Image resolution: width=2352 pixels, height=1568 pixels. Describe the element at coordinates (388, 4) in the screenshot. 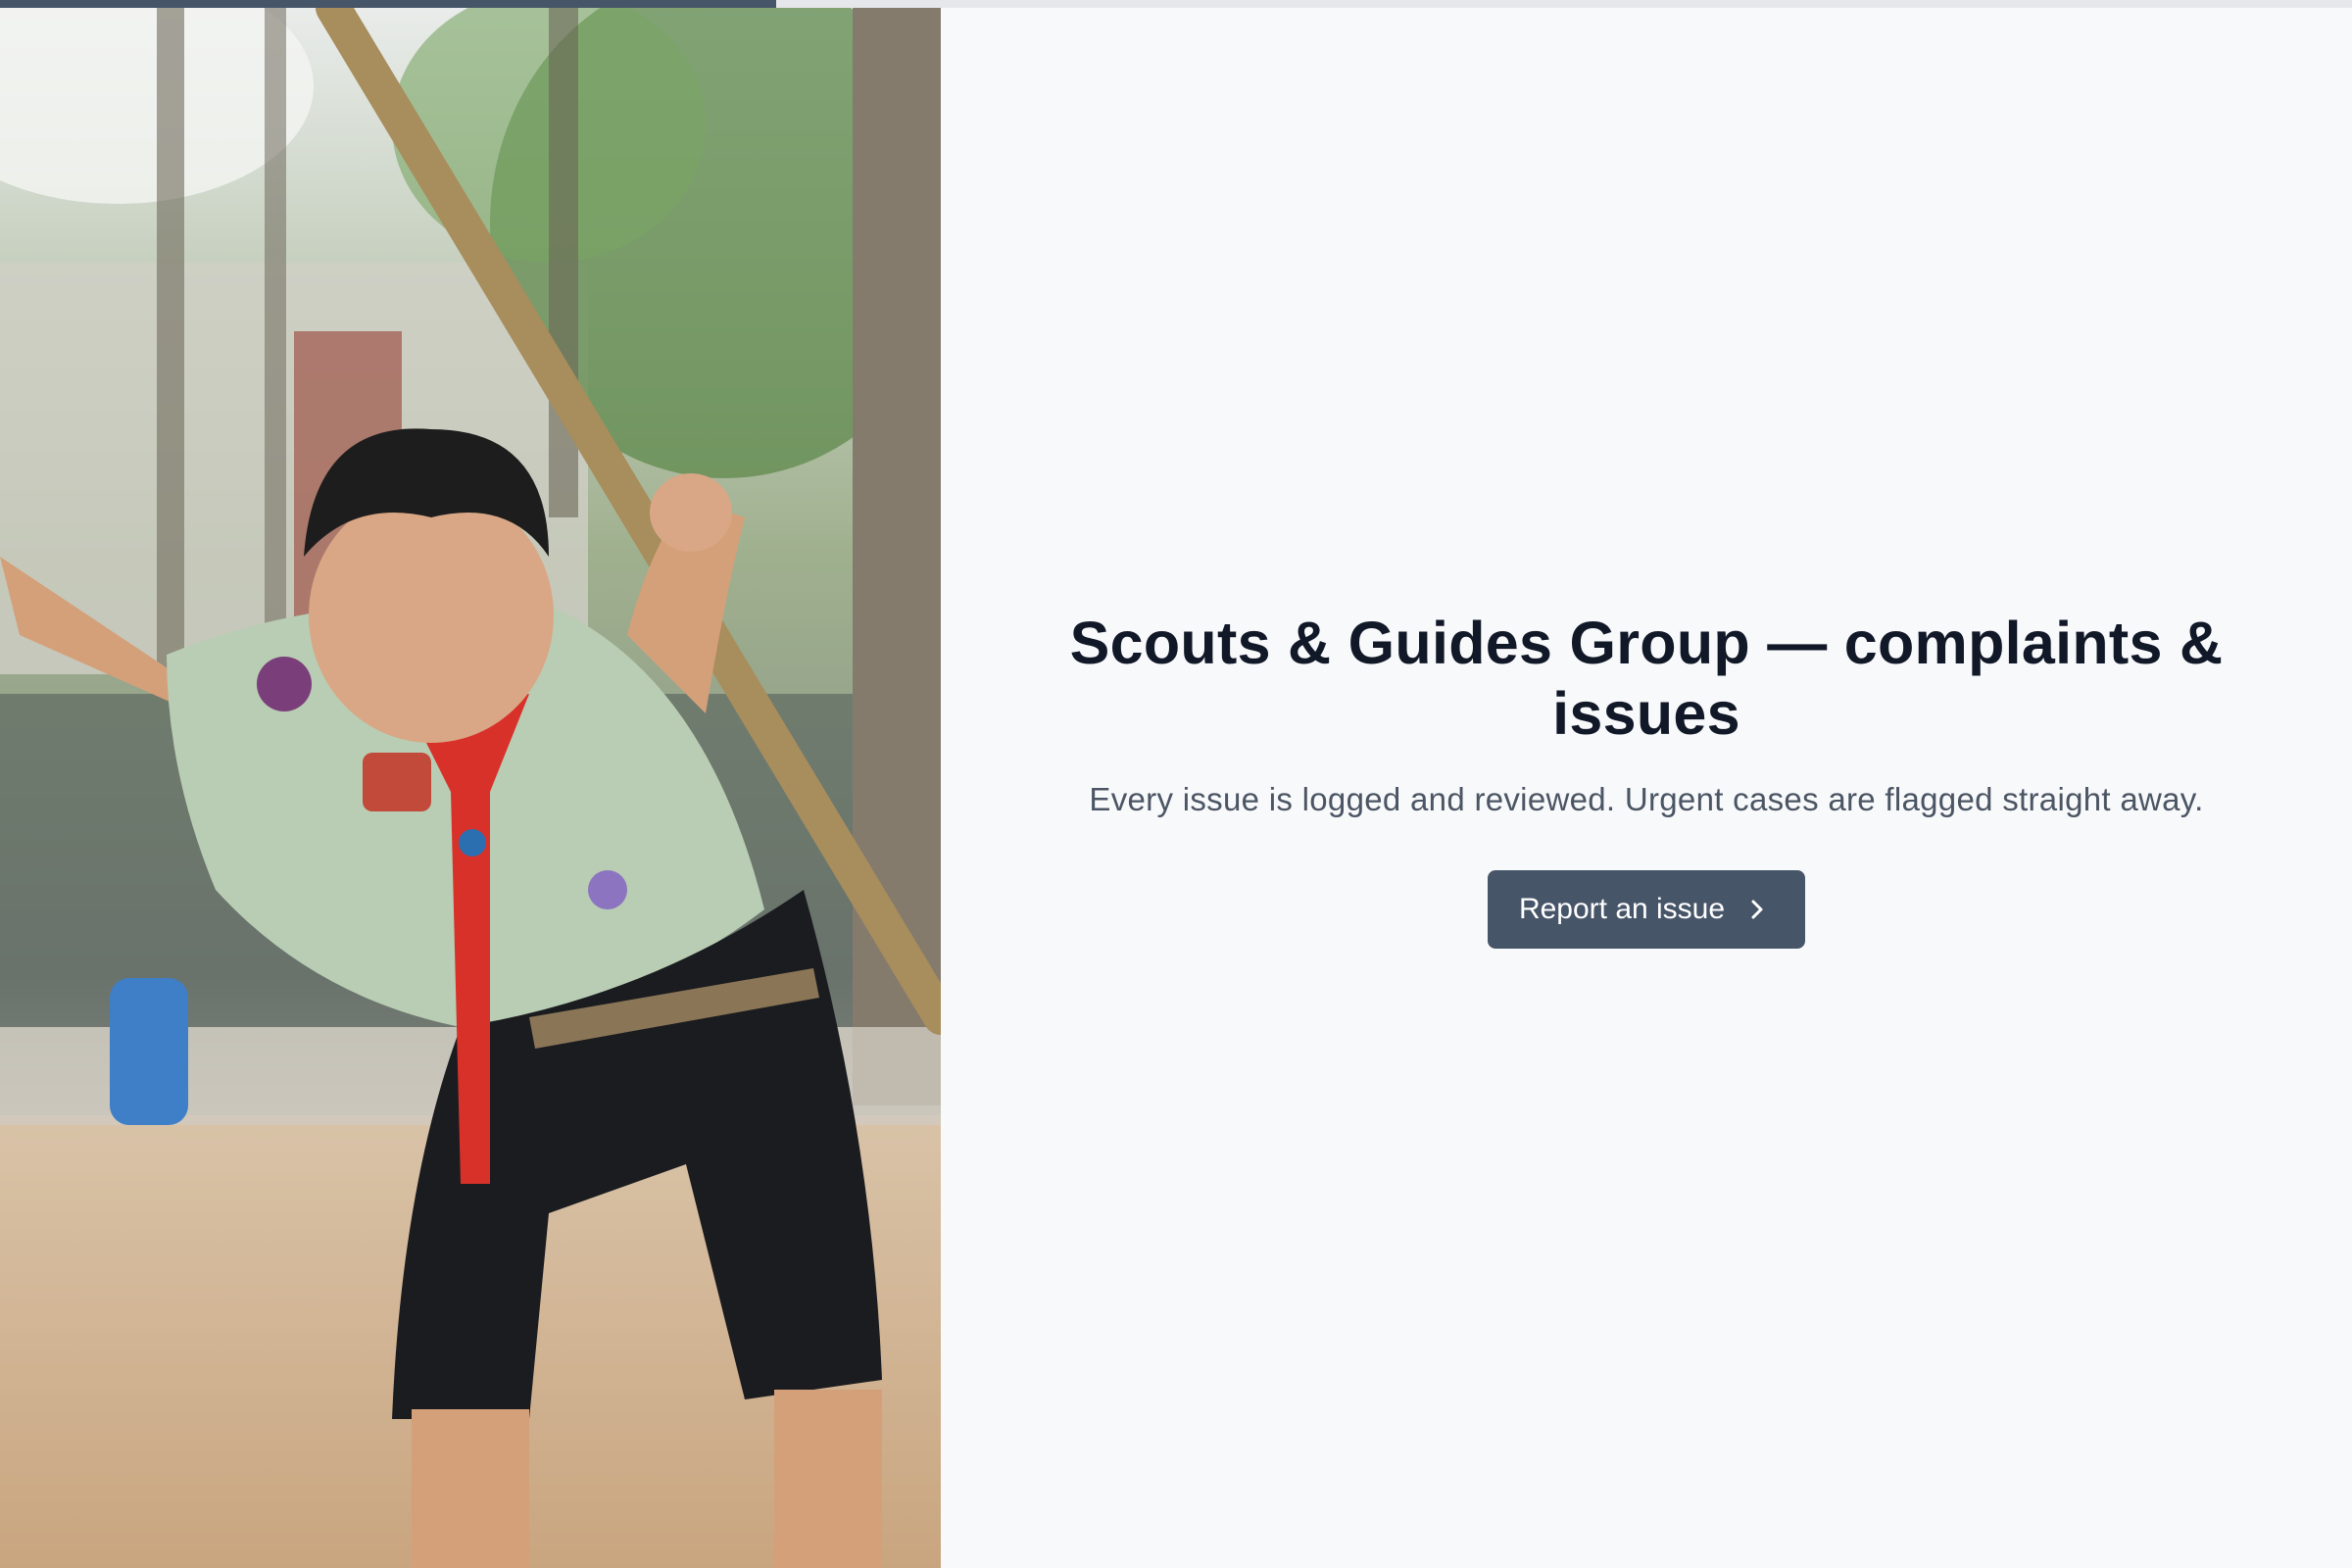

I see `progress-bar-fill` at that location.